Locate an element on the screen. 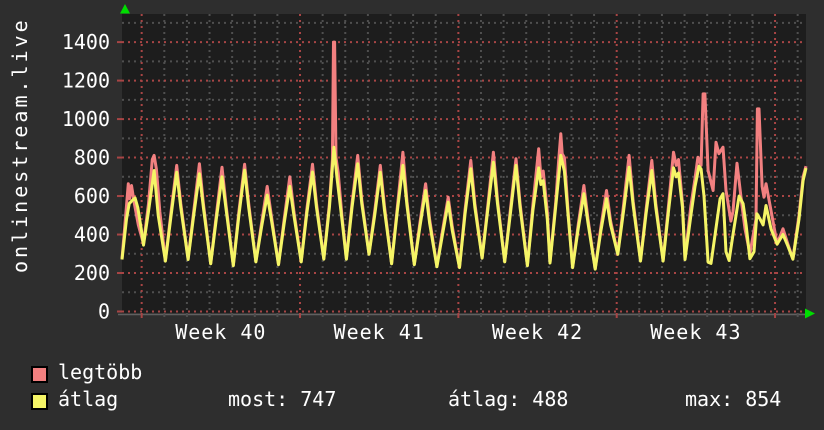 This screenshot has width=824, height=430. y-tick-label: 400 is located at coordinates (92, 235).